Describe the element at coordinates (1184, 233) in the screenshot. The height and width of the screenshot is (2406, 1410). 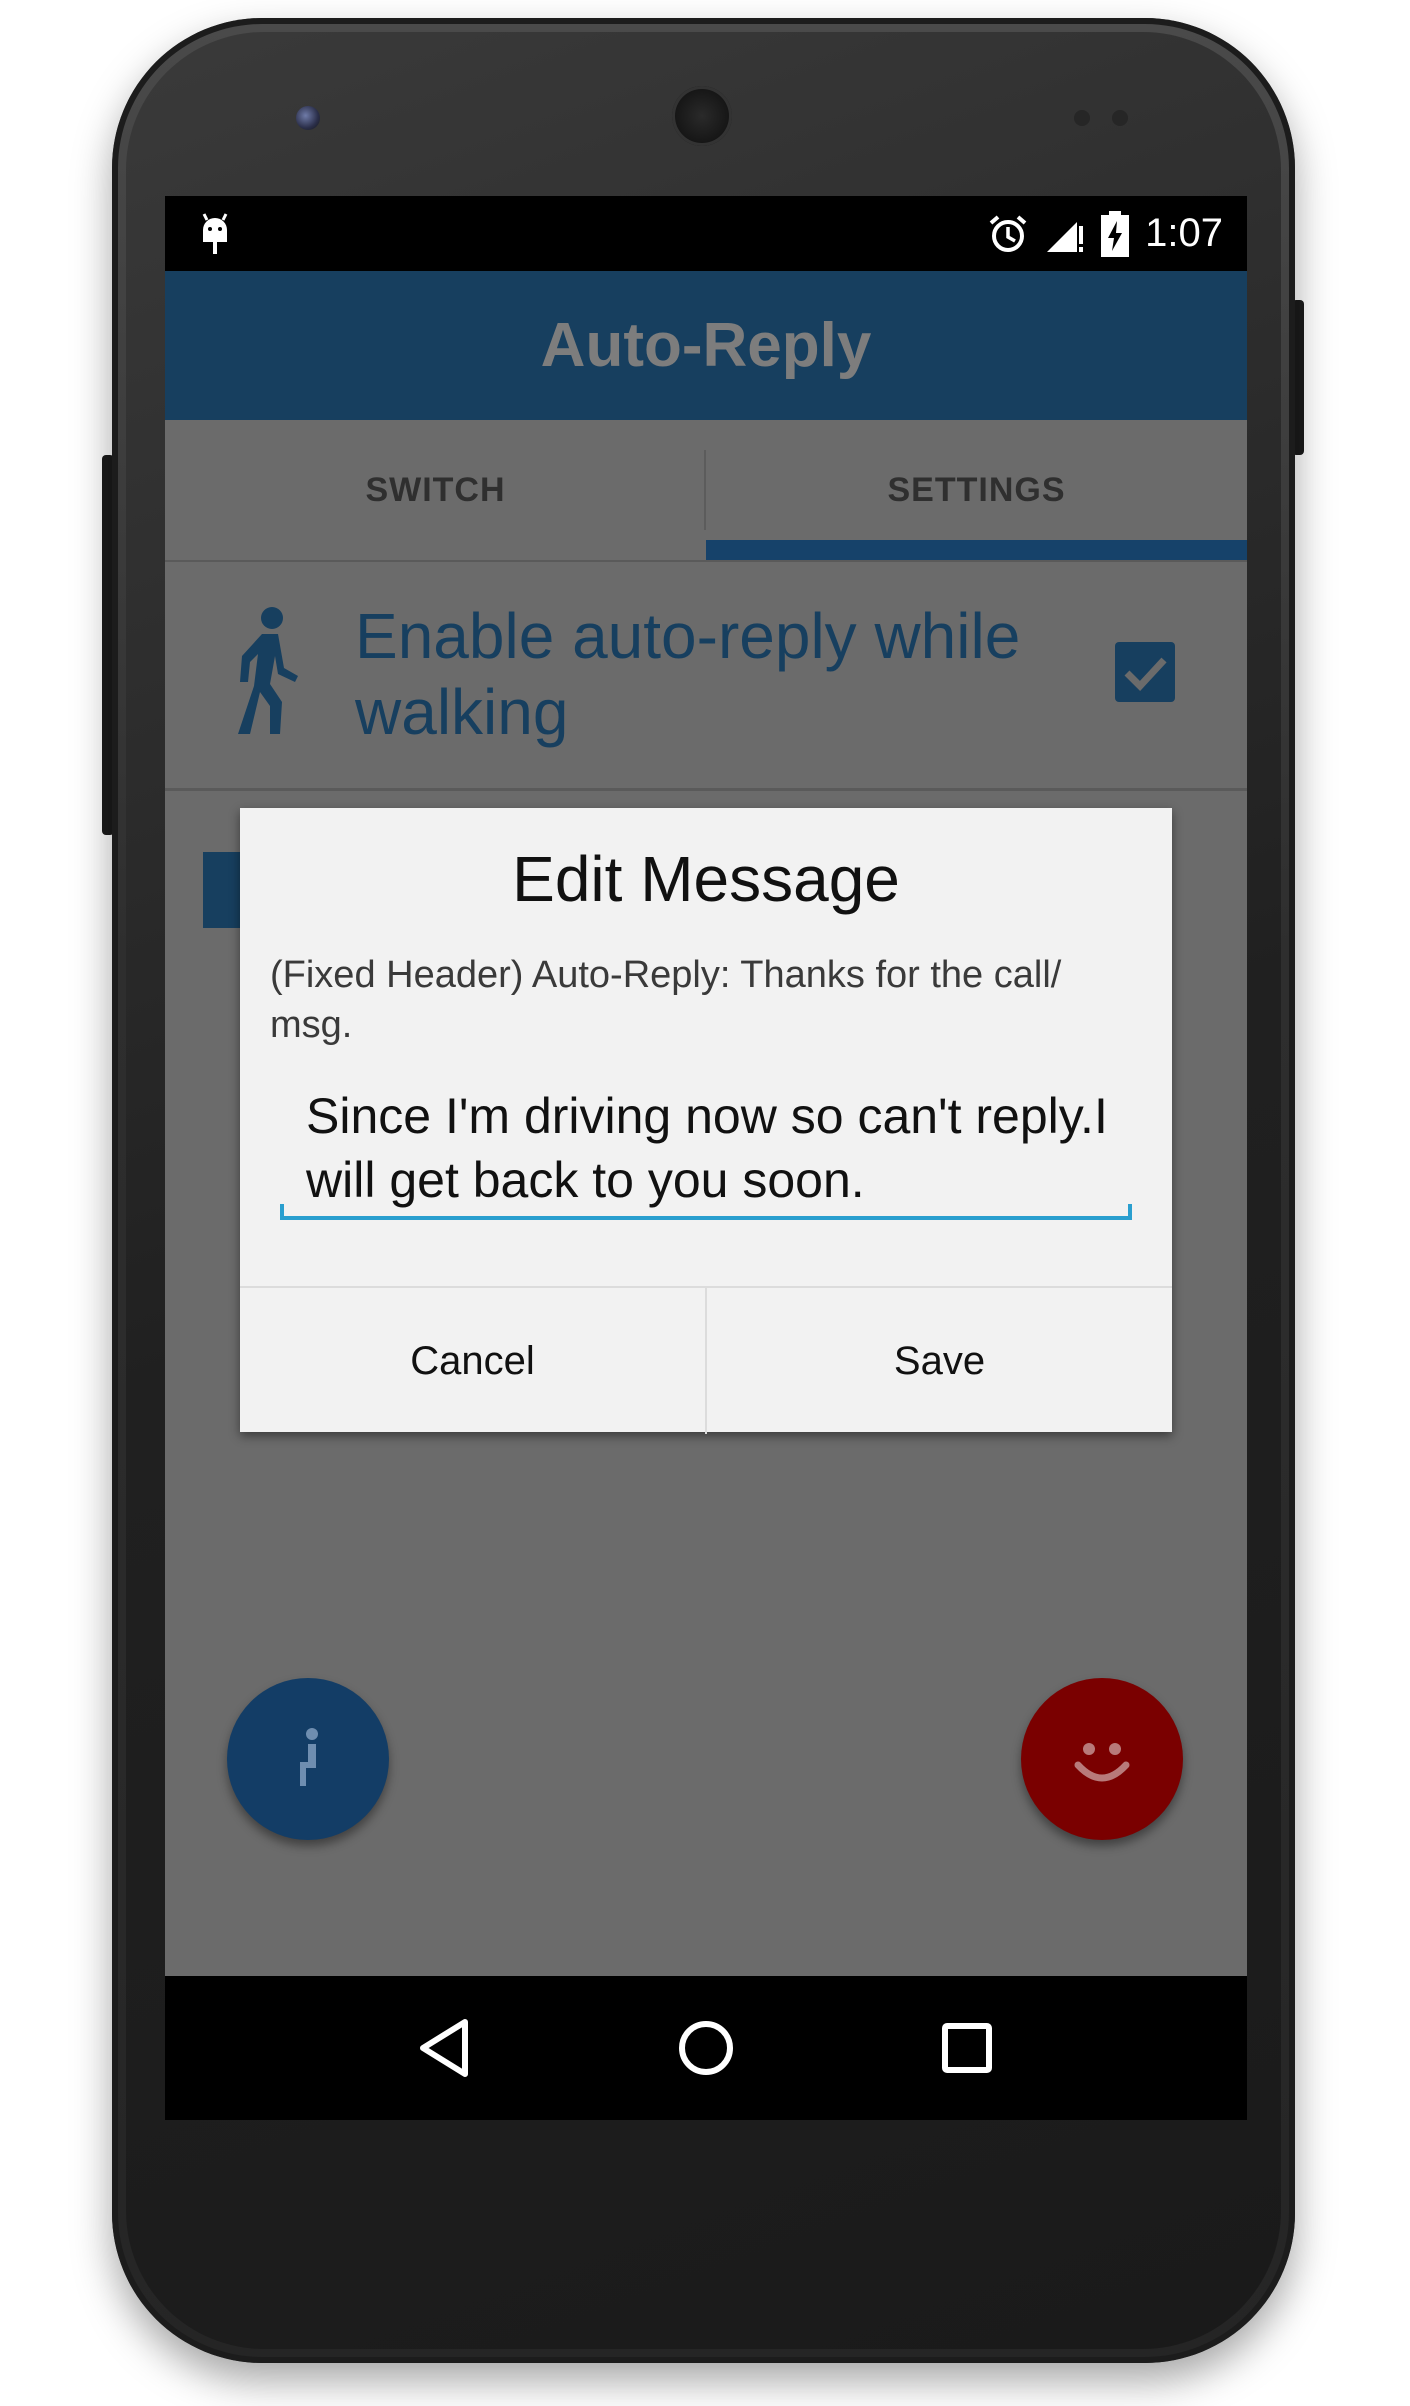
I see `status-time: 1:07` at that location.